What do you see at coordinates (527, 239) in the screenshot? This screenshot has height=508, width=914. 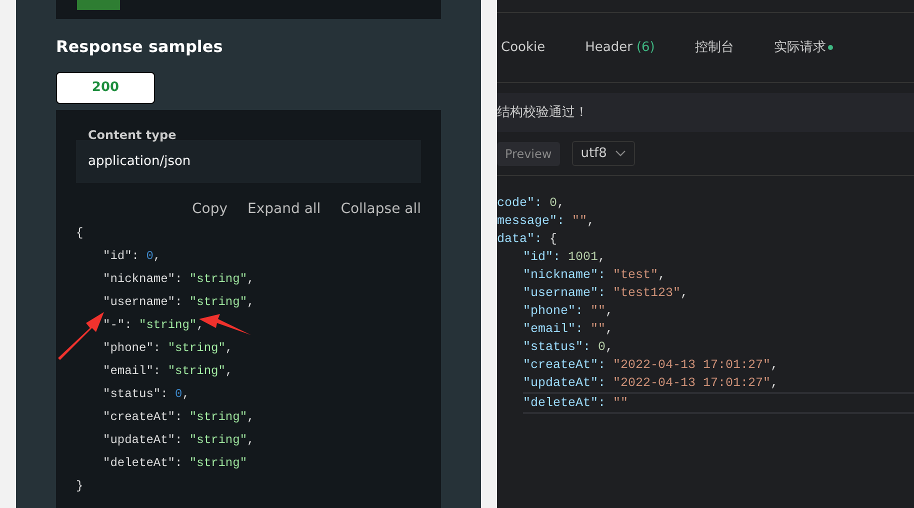 I see `code-line: data": {` at bounding box center [527, 239].